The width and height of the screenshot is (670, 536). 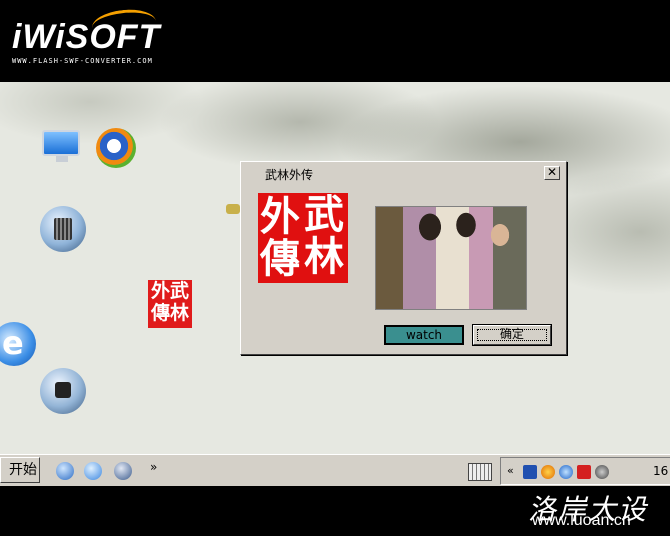 What do you see at coordinates (324, 257) in the screenshot?
I see `seal-char-2: 林` at bounding box center [324, 257].